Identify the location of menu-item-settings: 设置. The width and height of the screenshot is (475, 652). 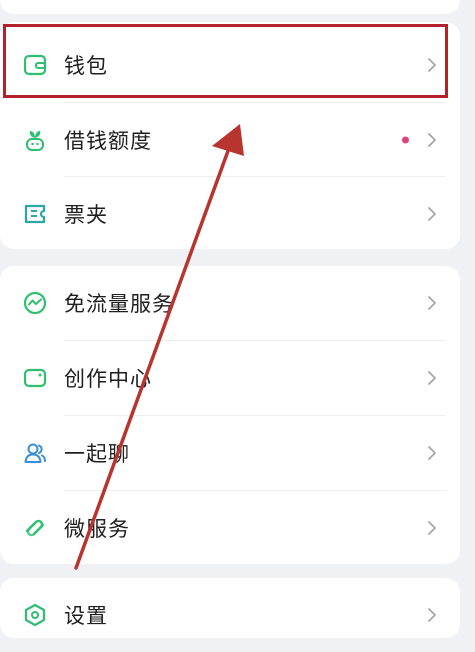
(230, 615).